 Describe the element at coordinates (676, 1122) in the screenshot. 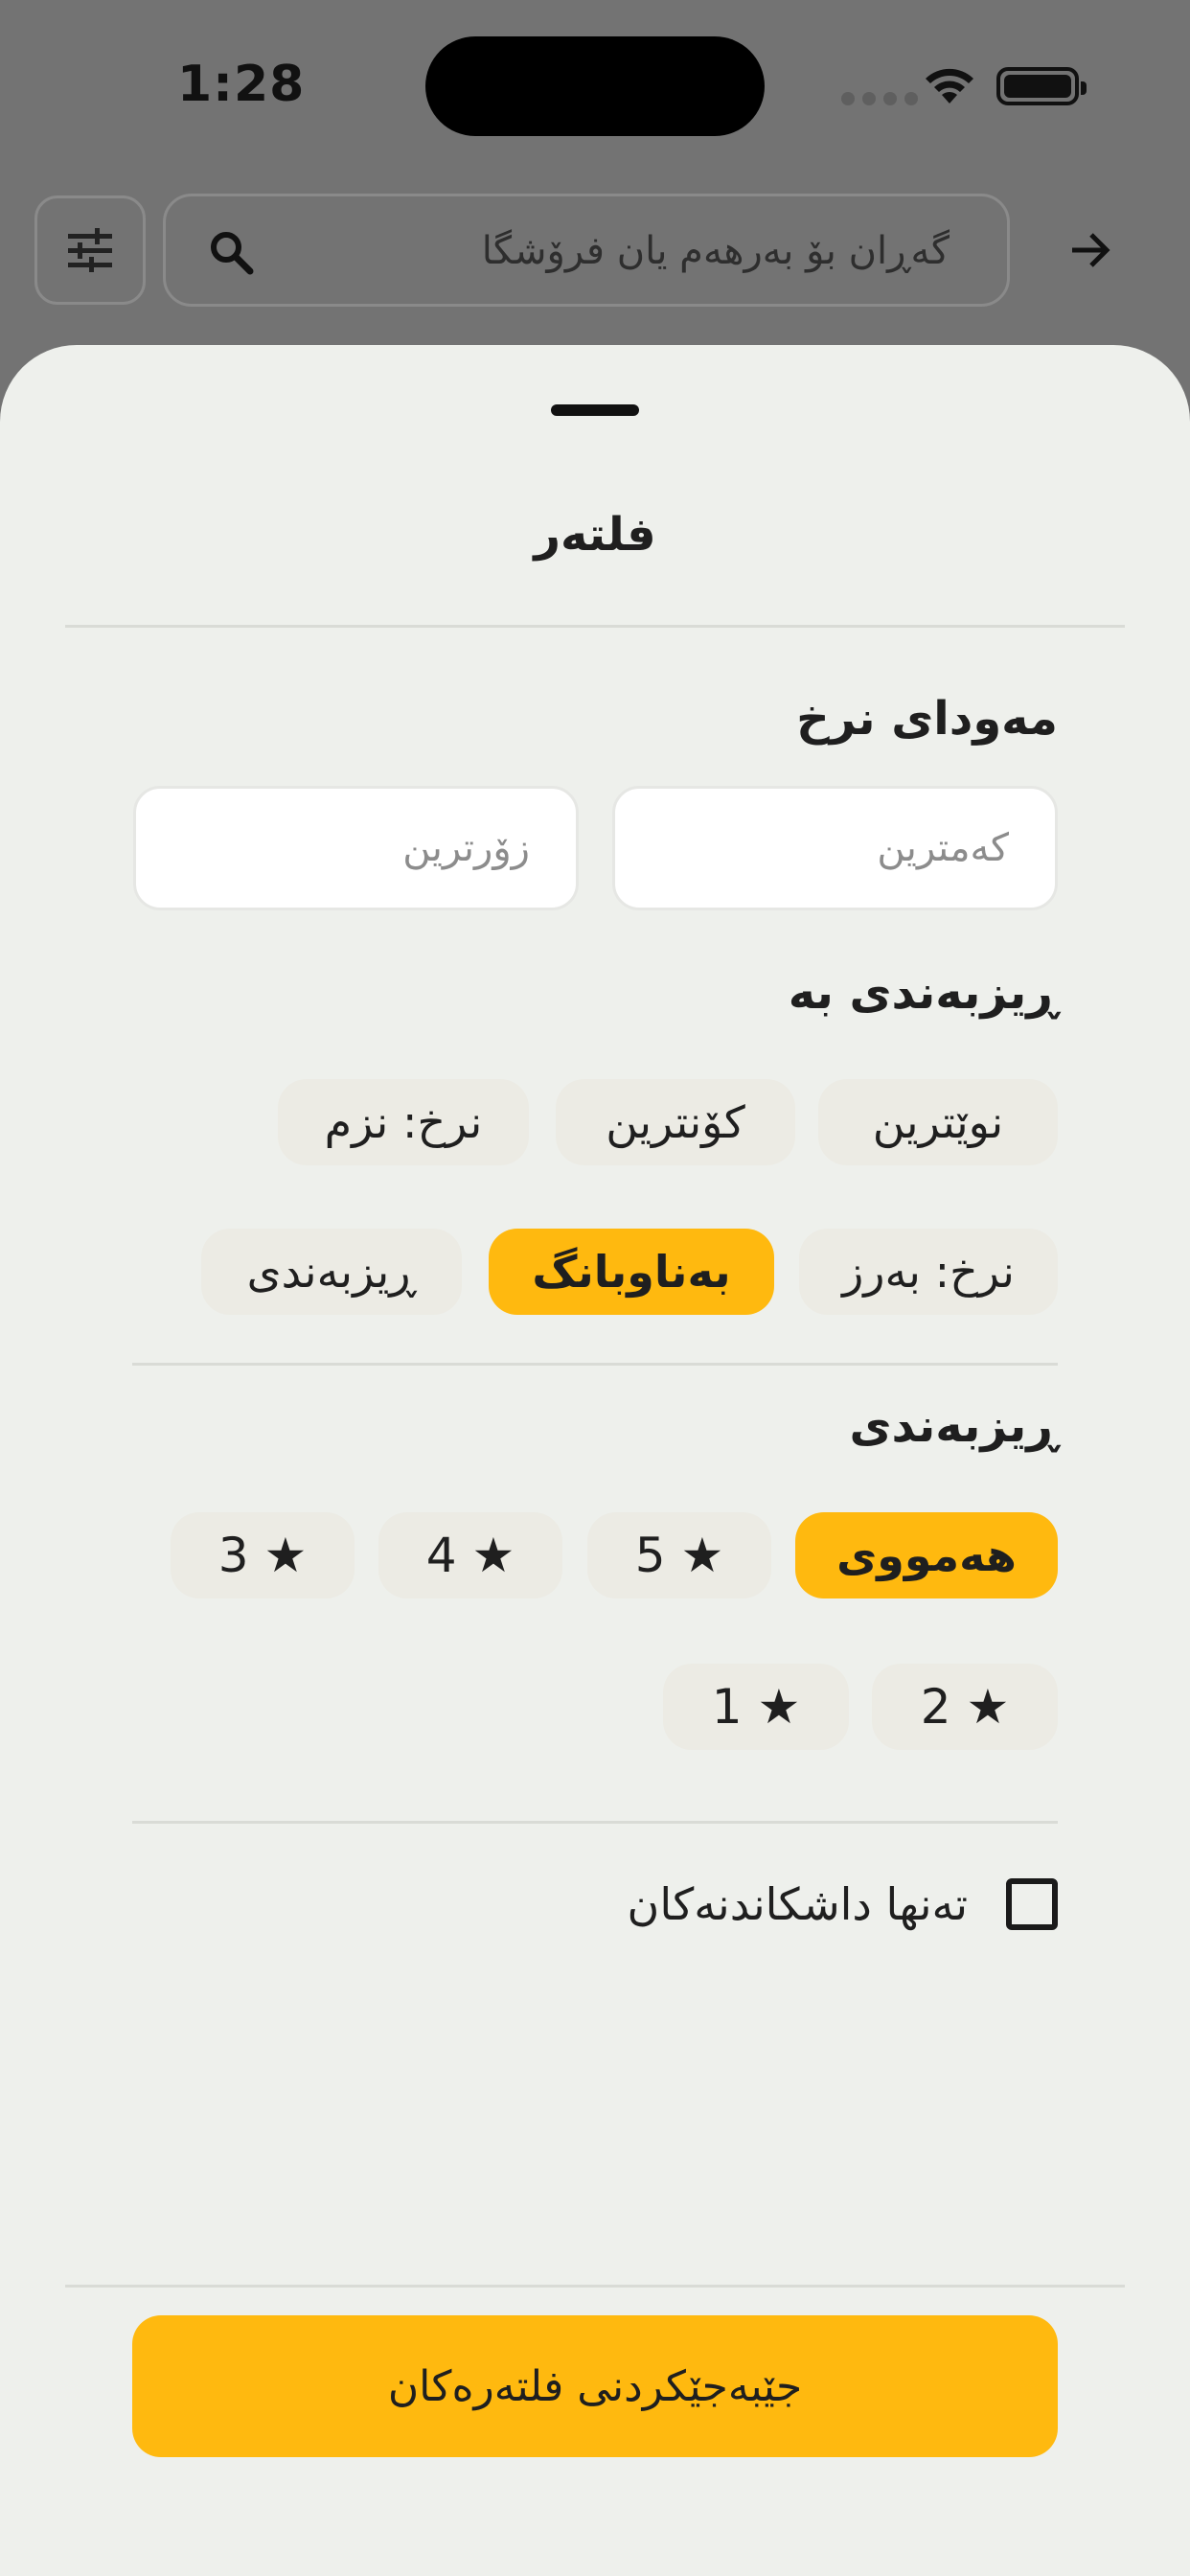

I see `sort-chip-oldest: کۆنترین` at that location.